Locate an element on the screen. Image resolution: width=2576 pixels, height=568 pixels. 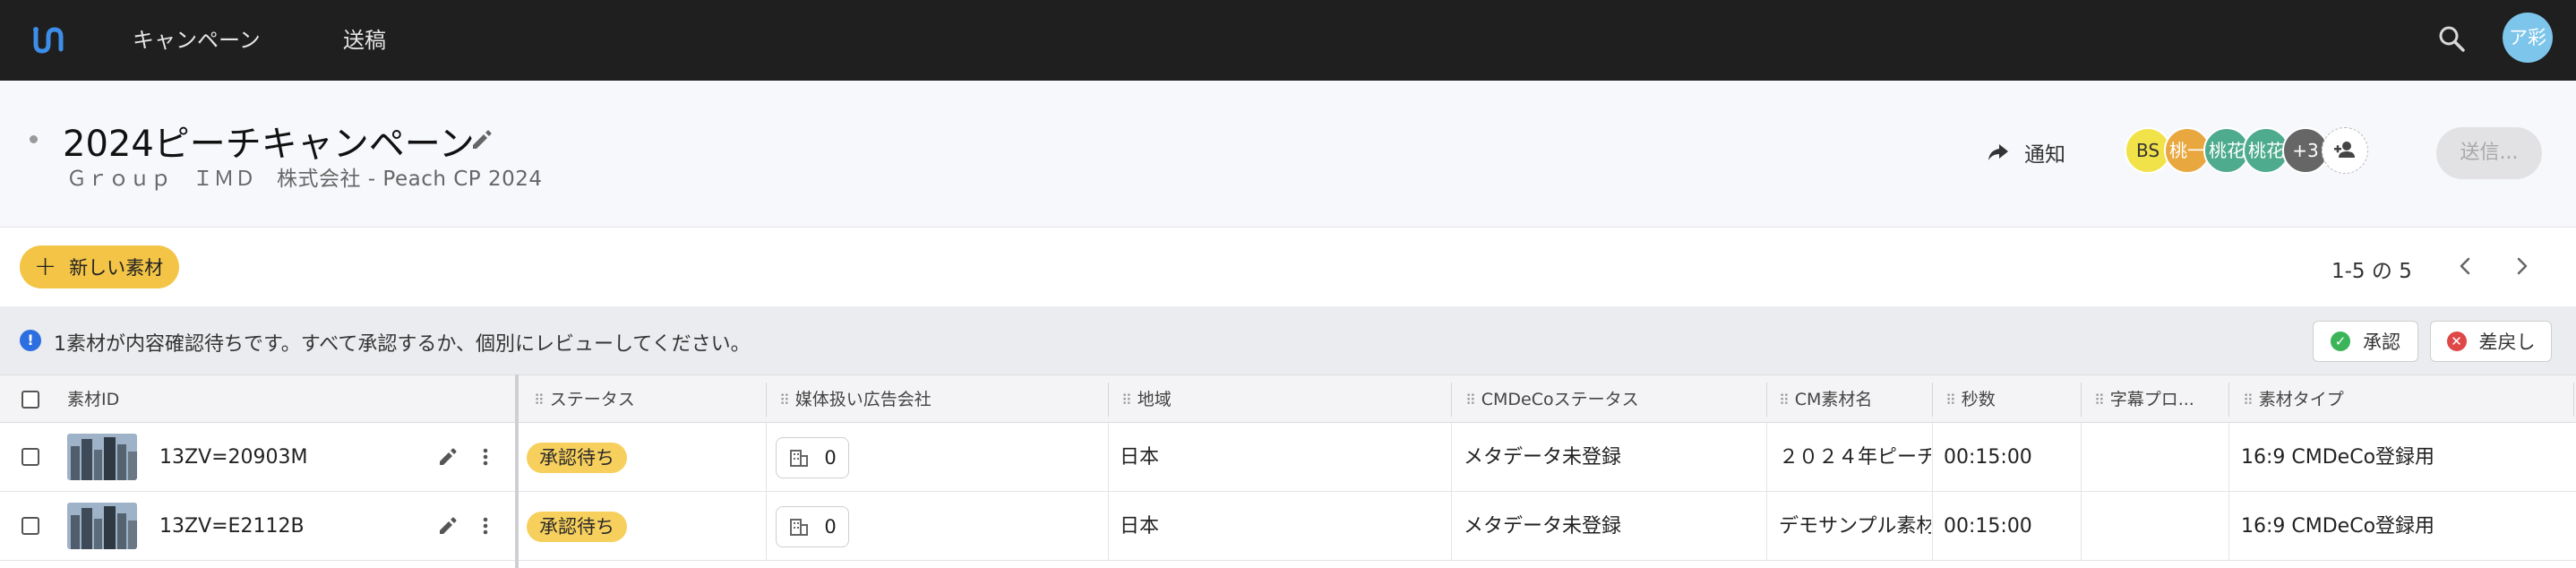
cancel-circle-icon: ✕ is located at coordinates (2456, 341).